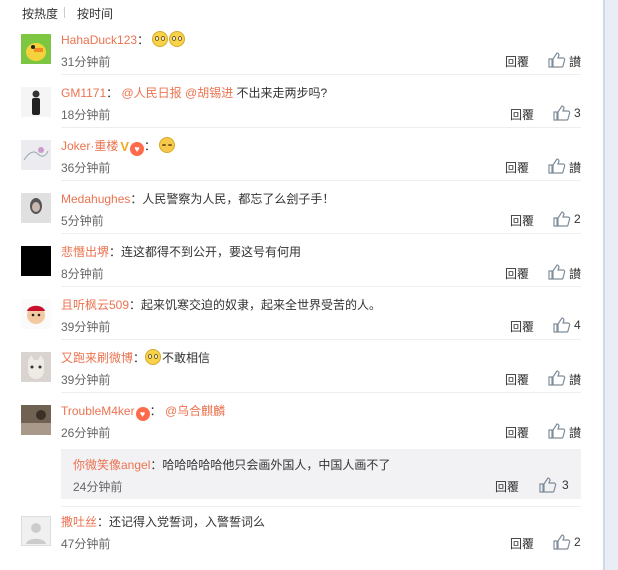 Image resolution: width=618 pixels, height=570 pixels. Describe the element at coordinates (111, 465) in the screenshot. I see `subreply-username: 你微笑像angel` at that location.